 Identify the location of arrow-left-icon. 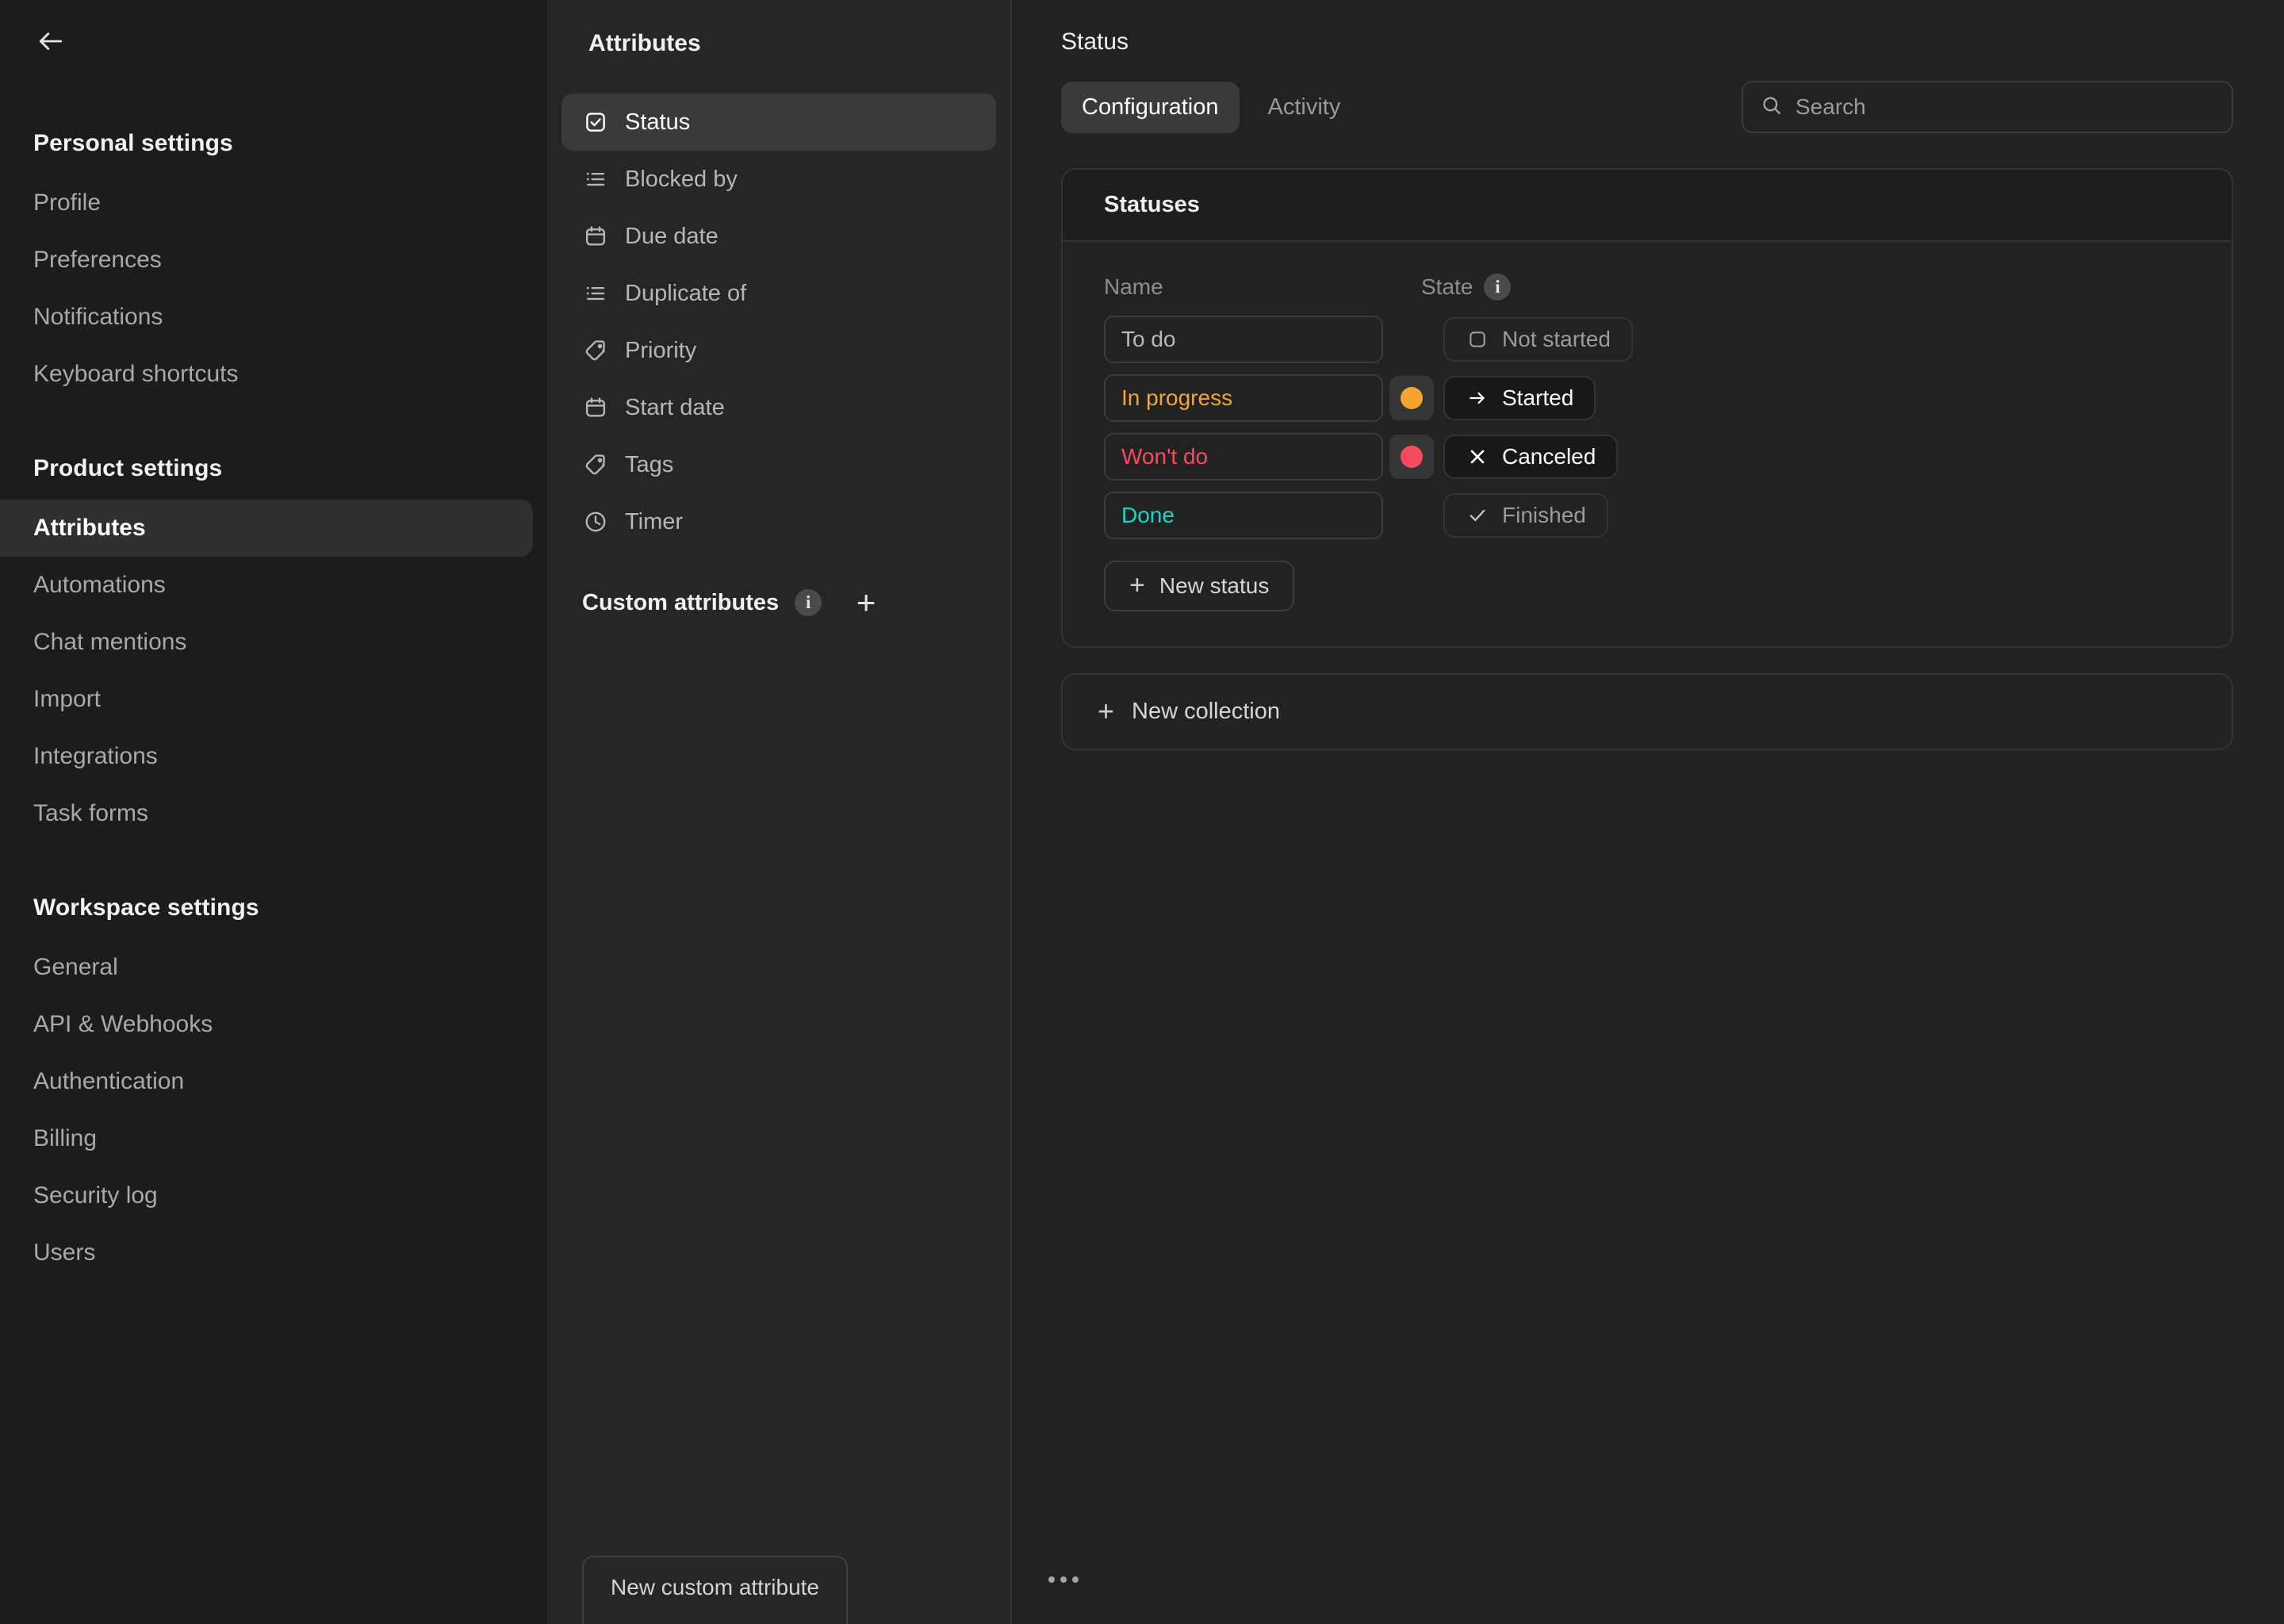
(51, 41).